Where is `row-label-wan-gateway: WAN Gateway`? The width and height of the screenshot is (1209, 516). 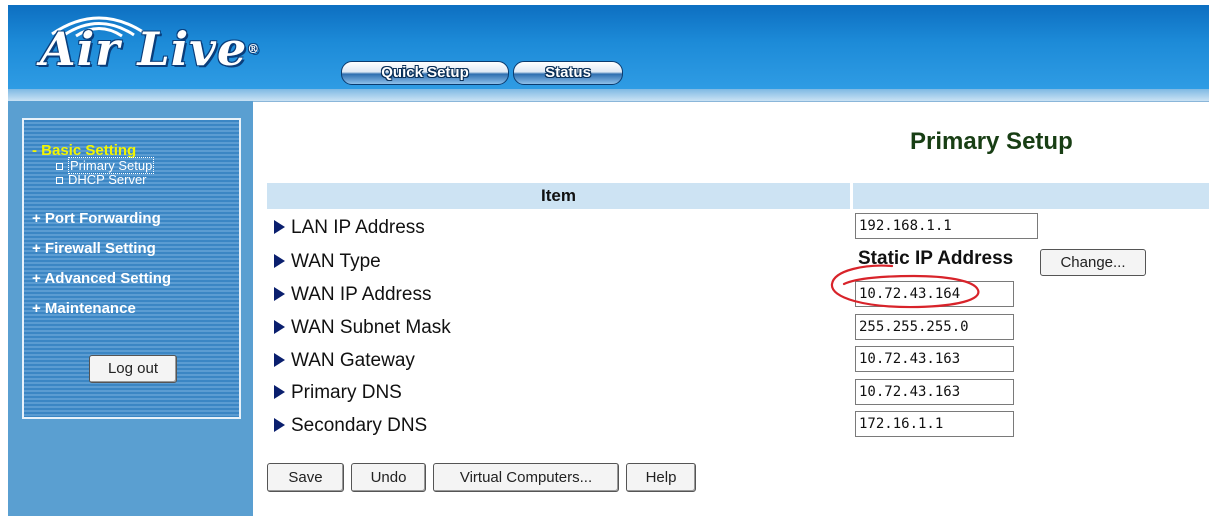
row-label-wan-gateway: WAN Gateway is located at coordinates (344, 361).